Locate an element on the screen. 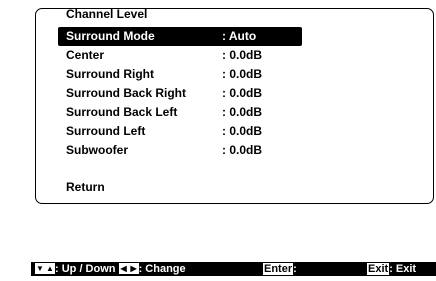 The image size is (436, 281). menu-item-value: : Auto is located at coordinates (239, 36).